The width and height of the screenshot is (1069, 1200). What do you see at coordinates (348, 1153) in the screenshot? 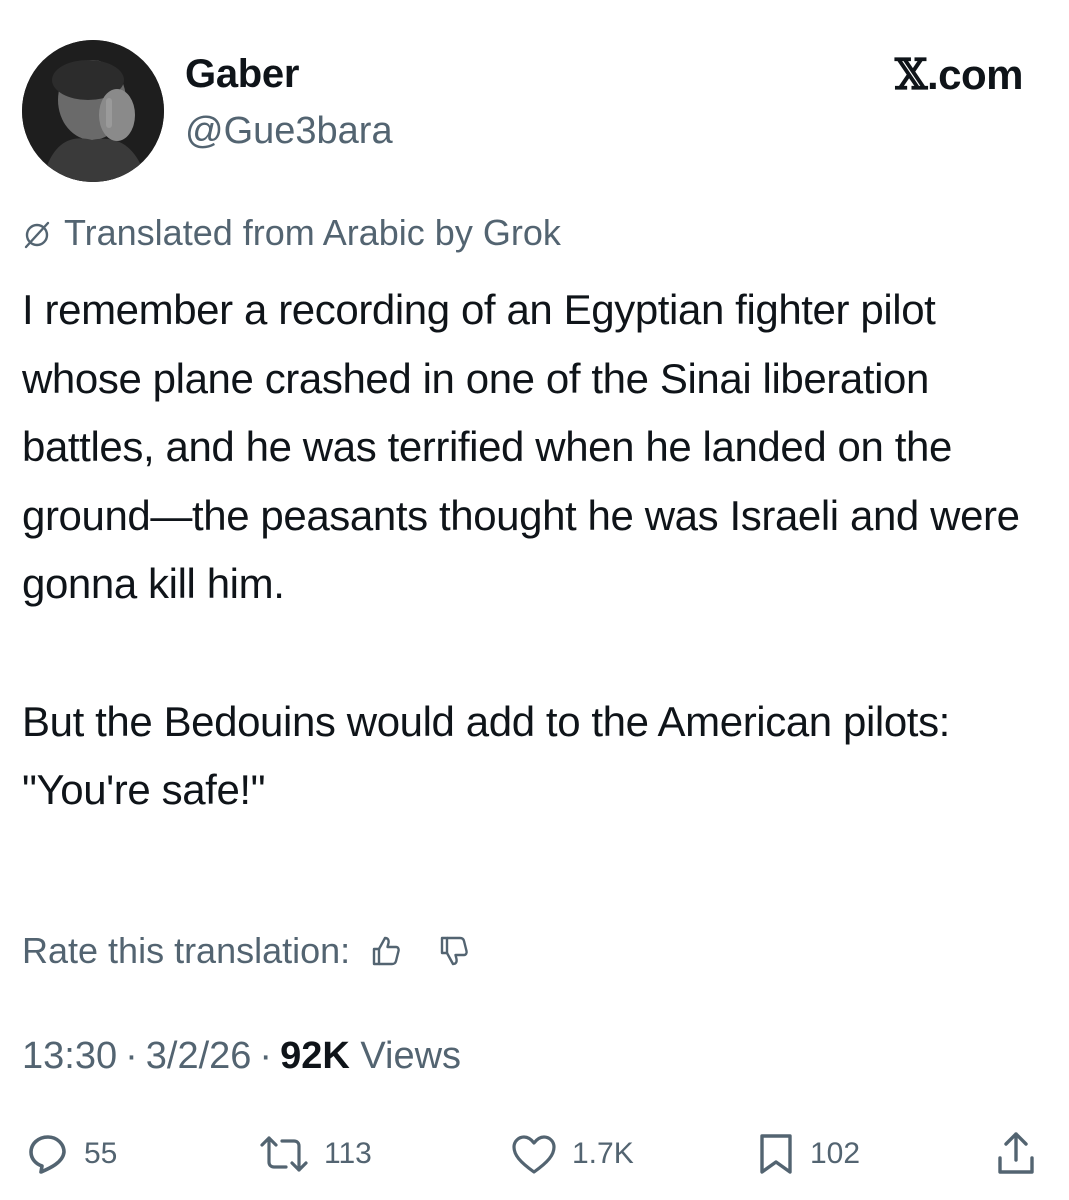
I see `repost-count: 113` at bounding box center [348, 1153].